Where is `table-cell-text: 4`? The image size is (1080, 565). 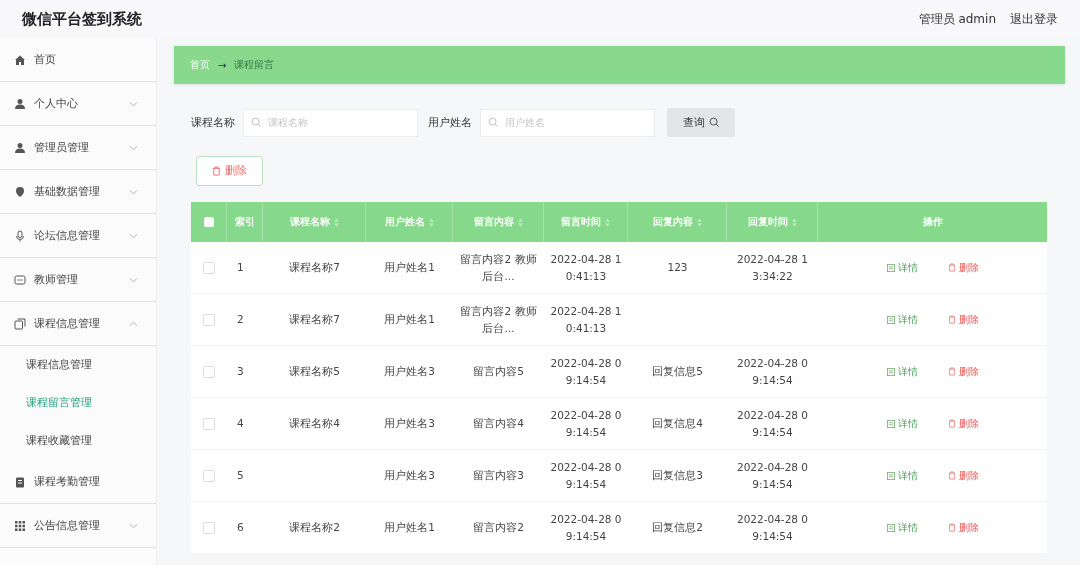
table-cell-text: 4 is located at coordinates (240, 423).